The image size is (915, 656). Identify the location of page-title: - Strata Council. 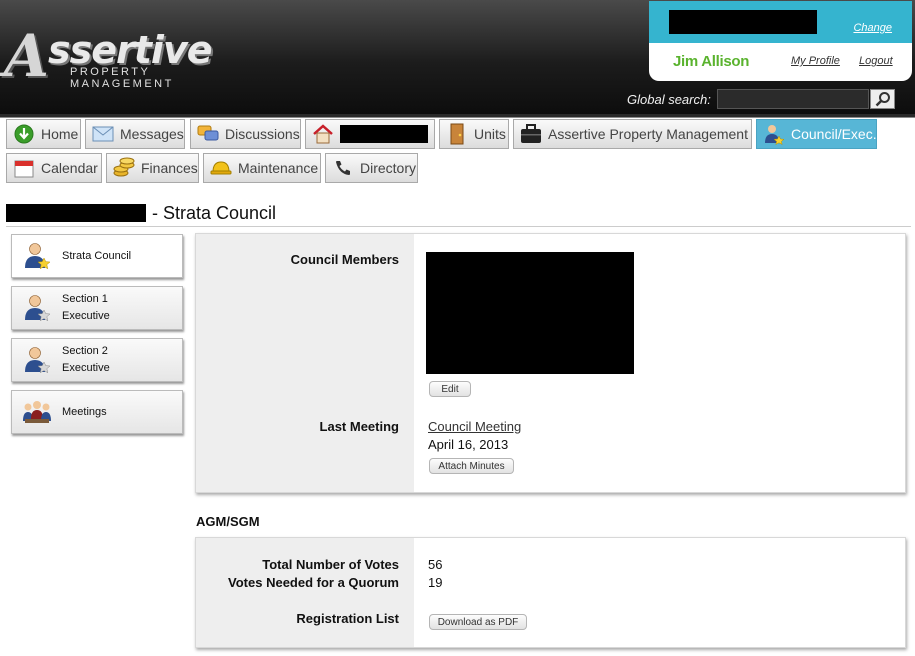
(141, 213).